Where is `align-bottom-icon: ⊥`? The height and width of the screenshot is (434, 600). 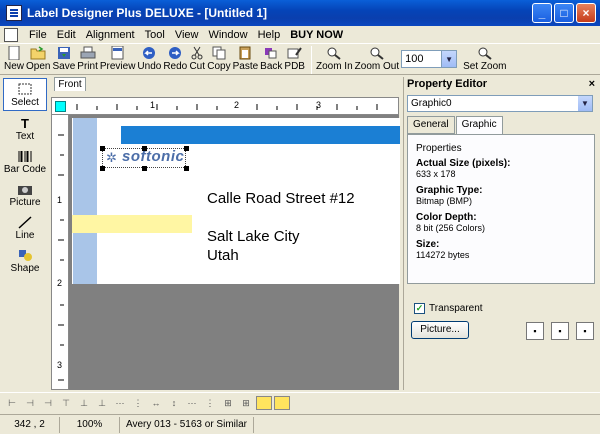
align-bottom-icon: ⊥ is located at coordinates (102, 403).